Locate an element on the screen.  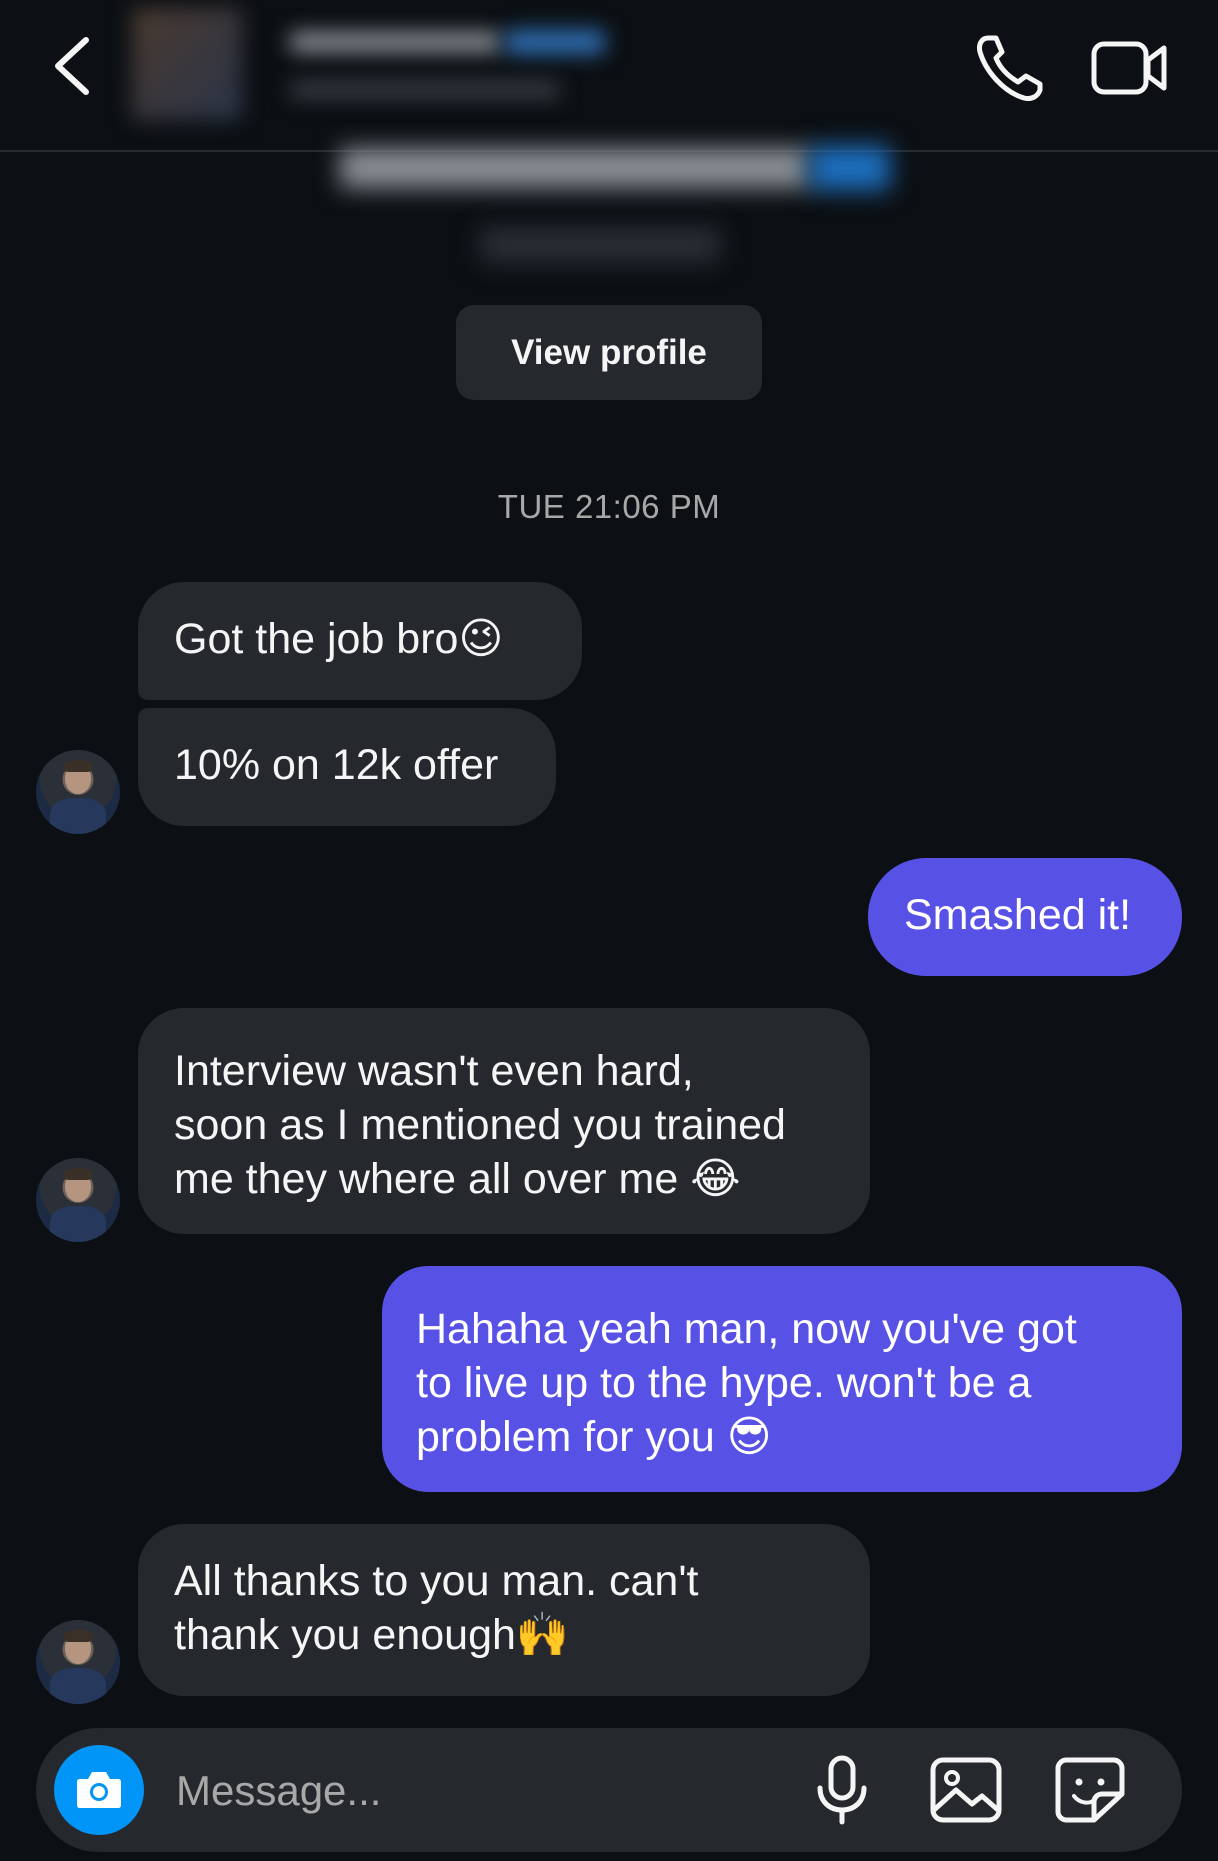
message-bubble-incoming: Got the job bro😉 is located at coordinates (360, 641).